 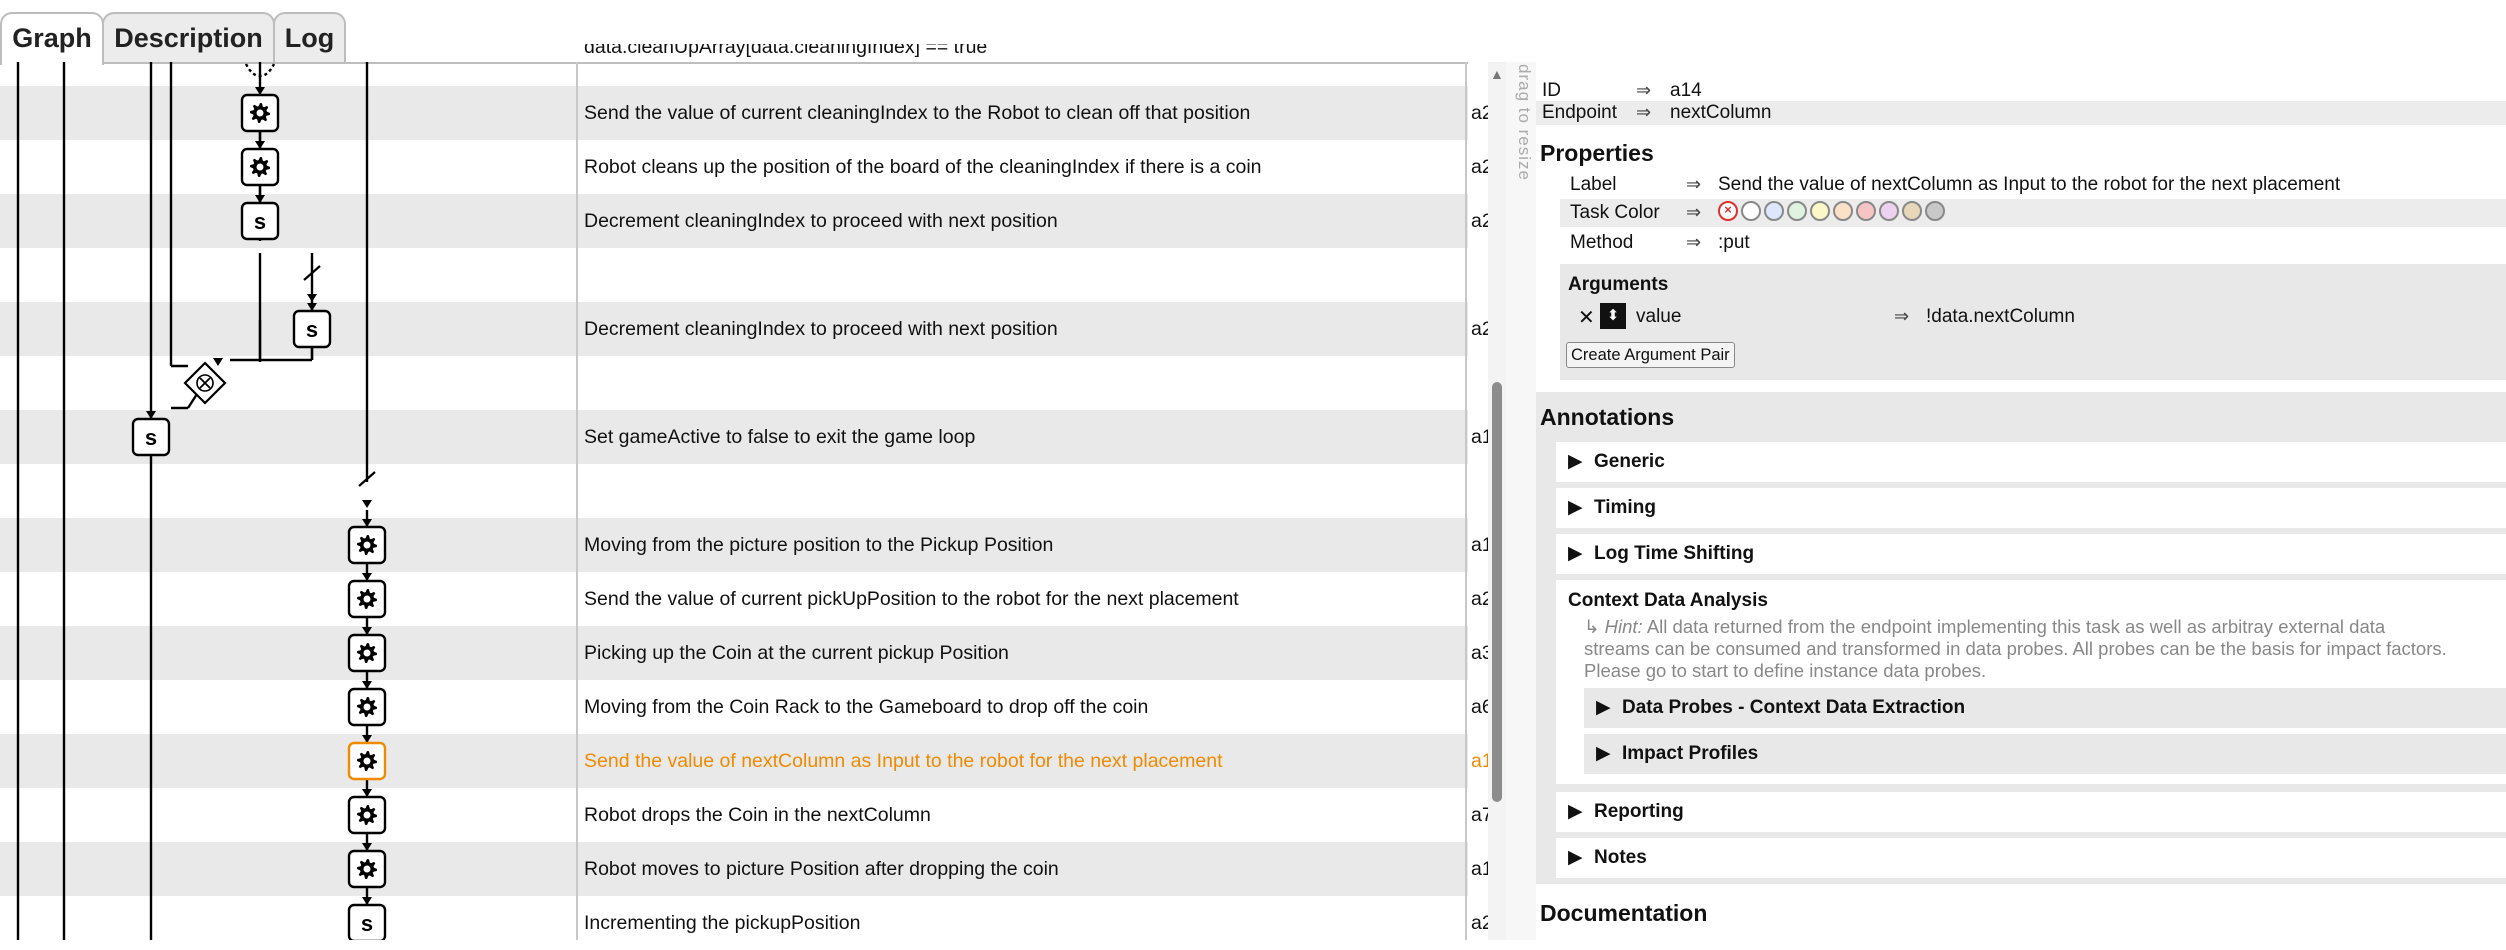 I want to click on tab-log: Log, so click(x=309, y=37).